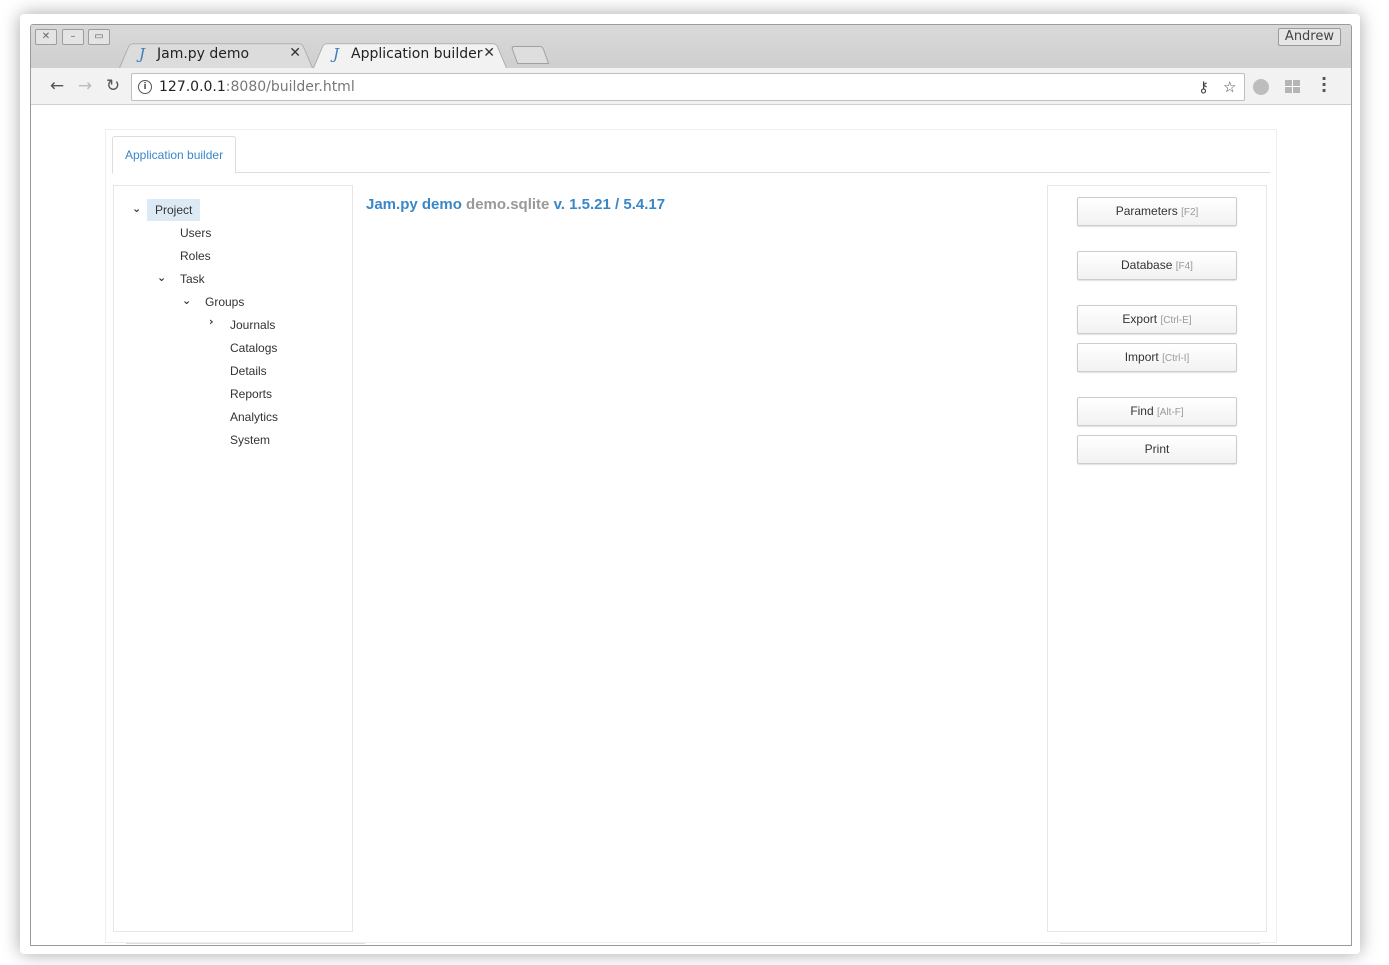  I want to click on tab-application-builder-page: Application builder, so click(174, 155).